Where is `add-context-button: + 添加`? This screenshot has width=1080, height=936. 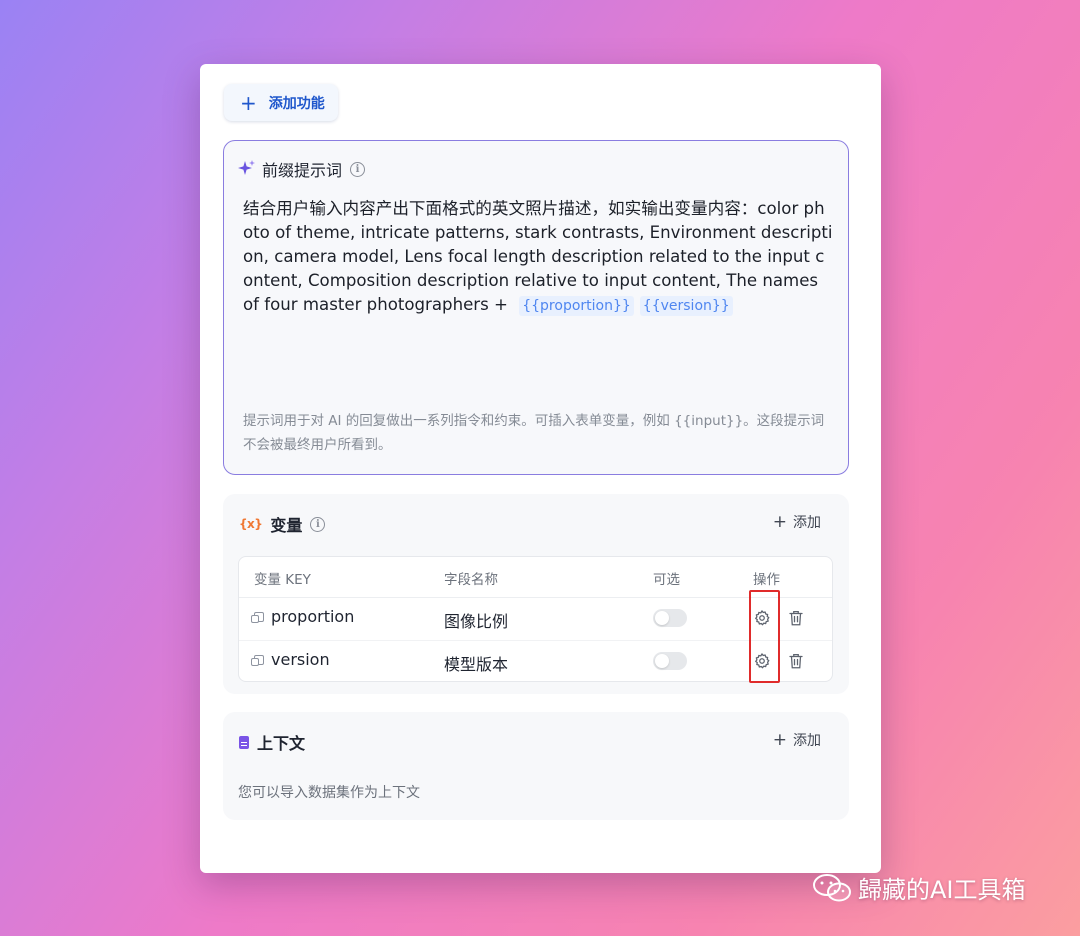 add-context-button: + 添加 is located at coordinates (797, 740).